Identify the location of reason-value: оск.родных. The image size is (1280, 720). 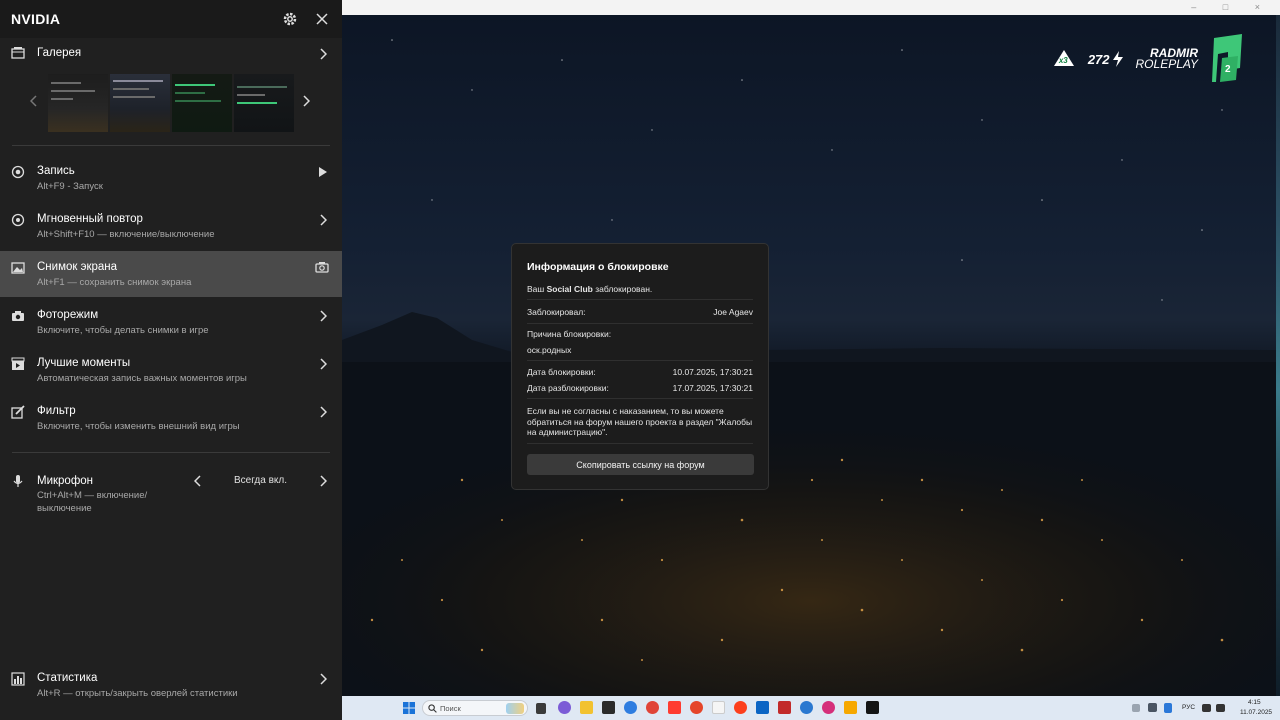
(549, 350).